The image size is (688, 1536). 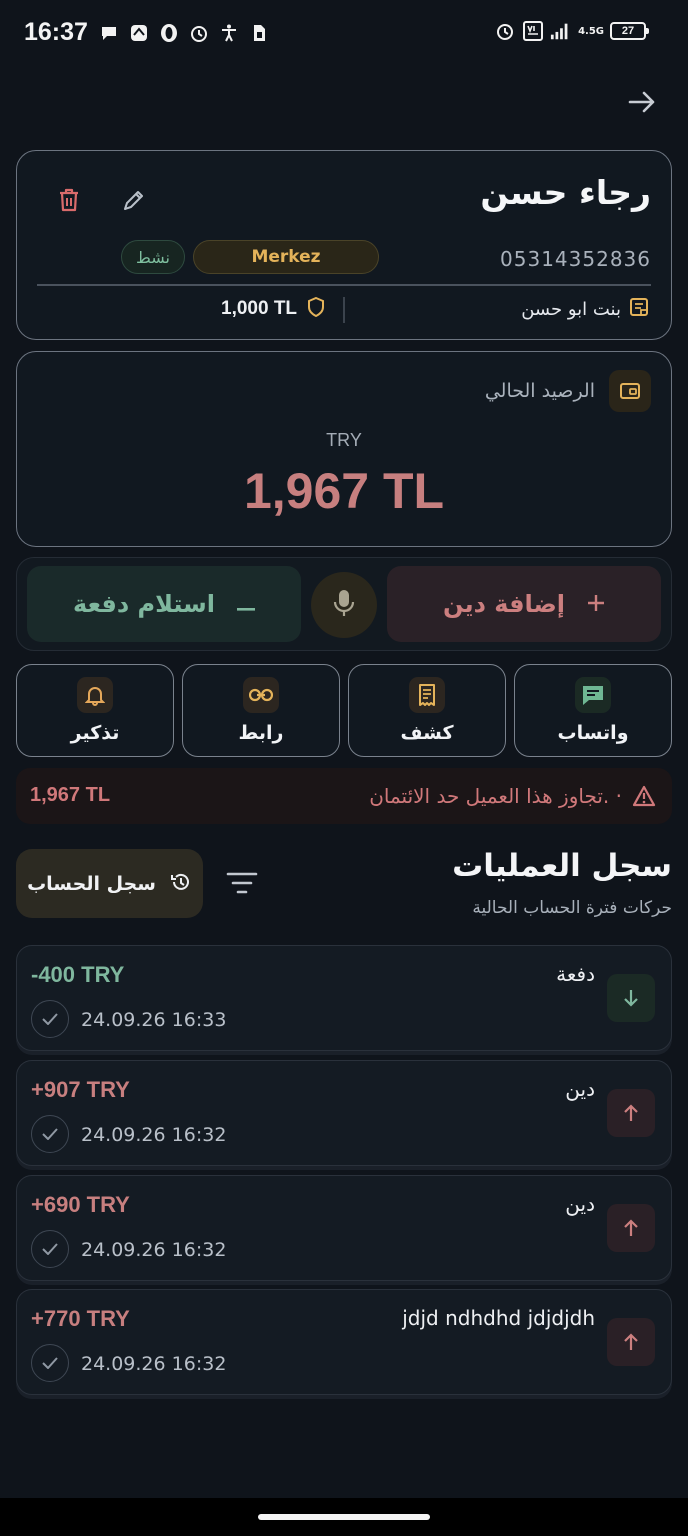 I want to click on account-history-button: سجل الحساب, so click(x=109, y=883).